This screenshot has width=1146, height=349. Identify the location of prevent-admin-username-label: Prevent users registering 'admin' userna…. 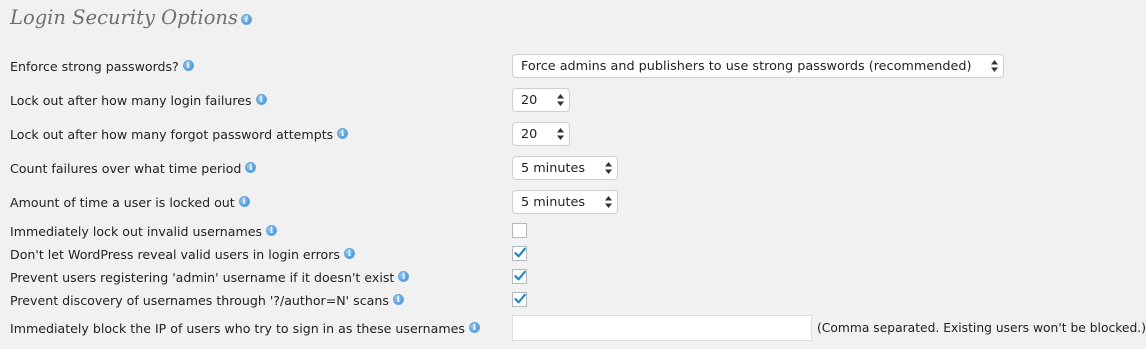
(202, 277).